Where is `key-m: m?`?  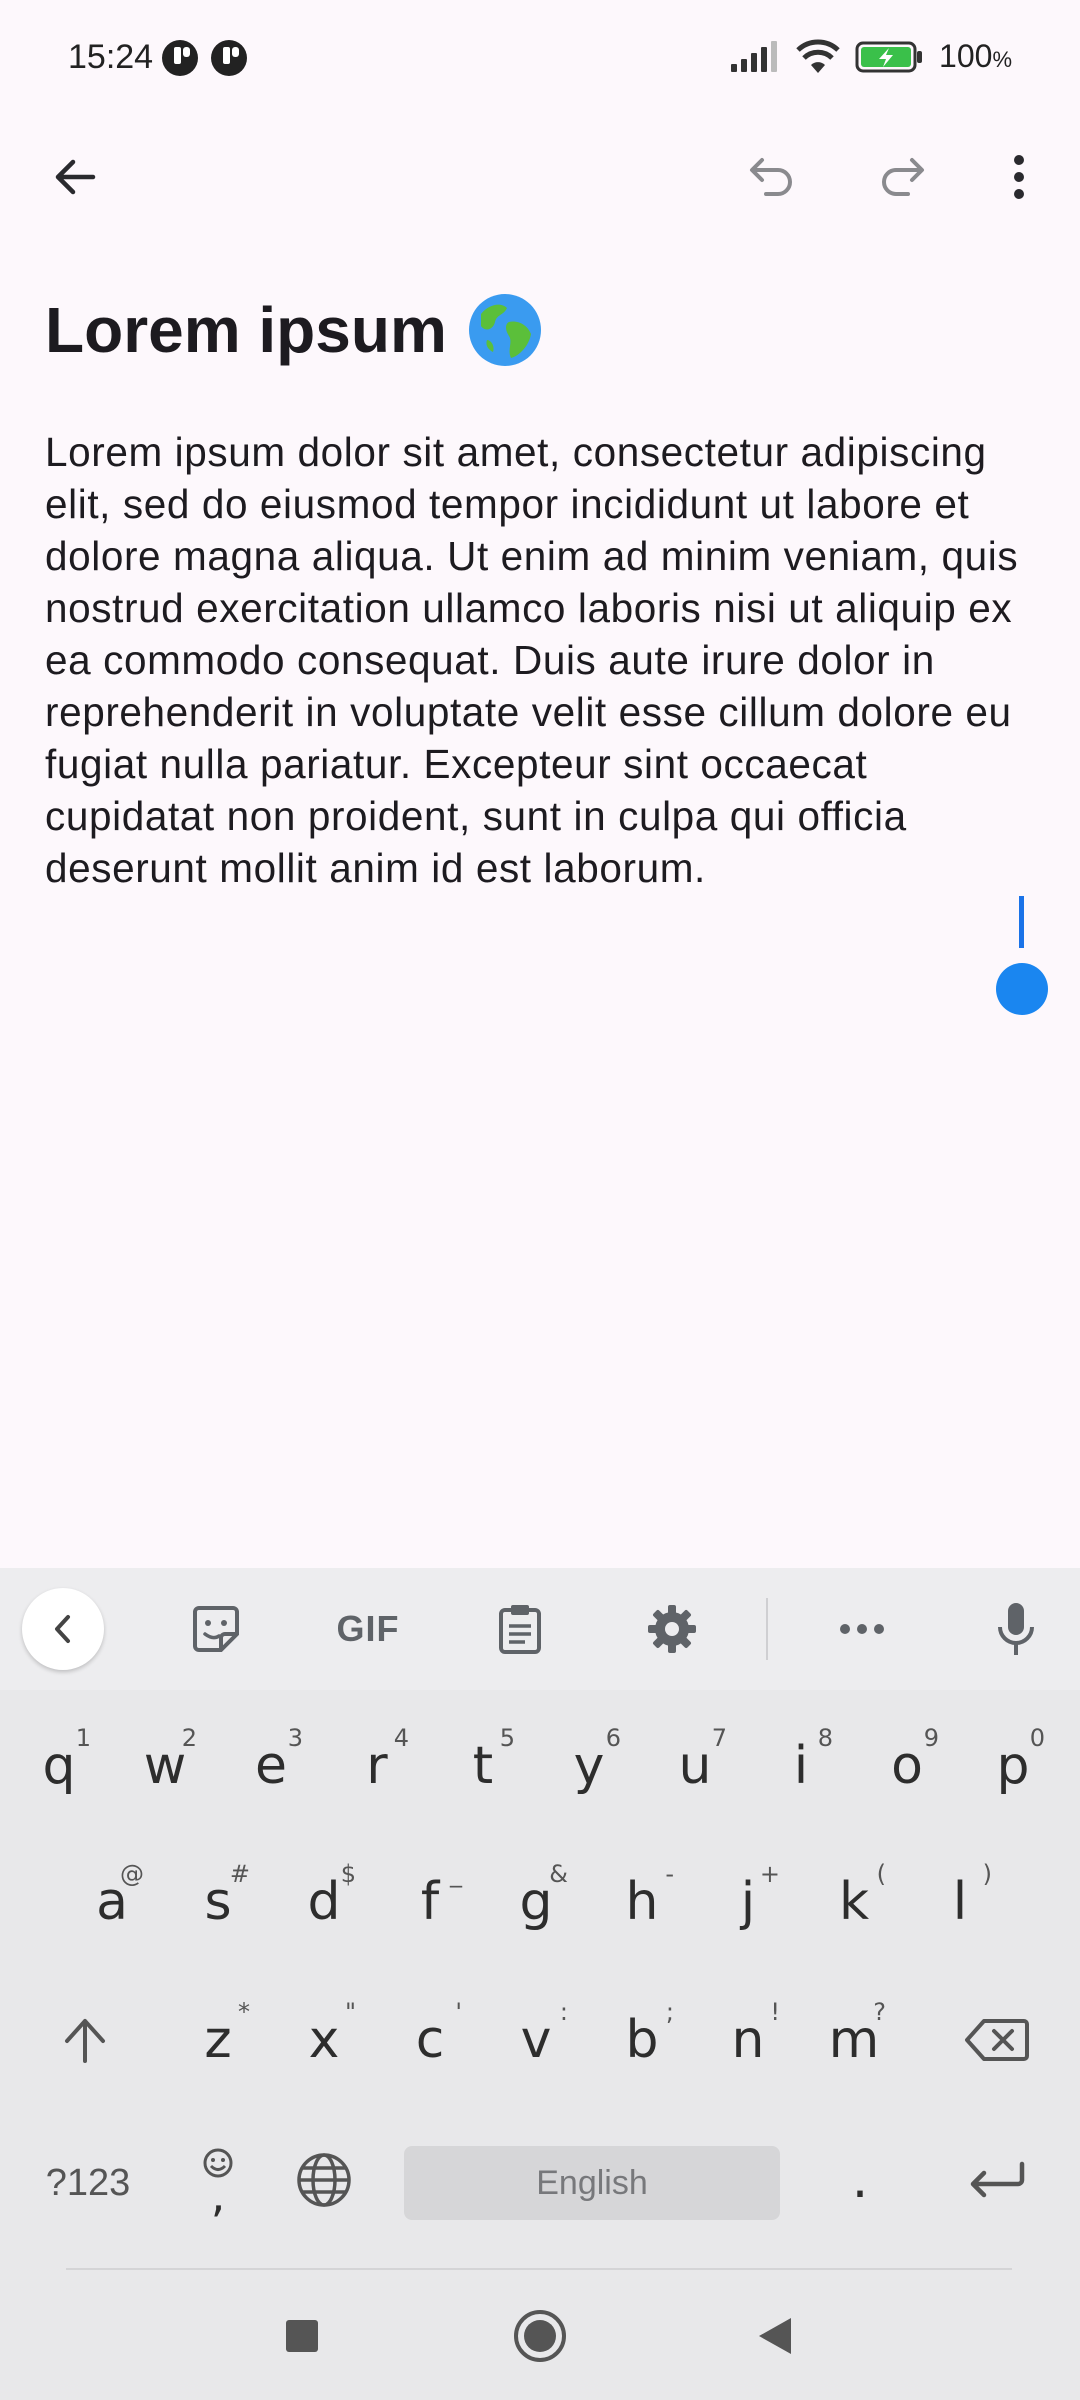
key-m: m? is located at coordinates (854, 2040).